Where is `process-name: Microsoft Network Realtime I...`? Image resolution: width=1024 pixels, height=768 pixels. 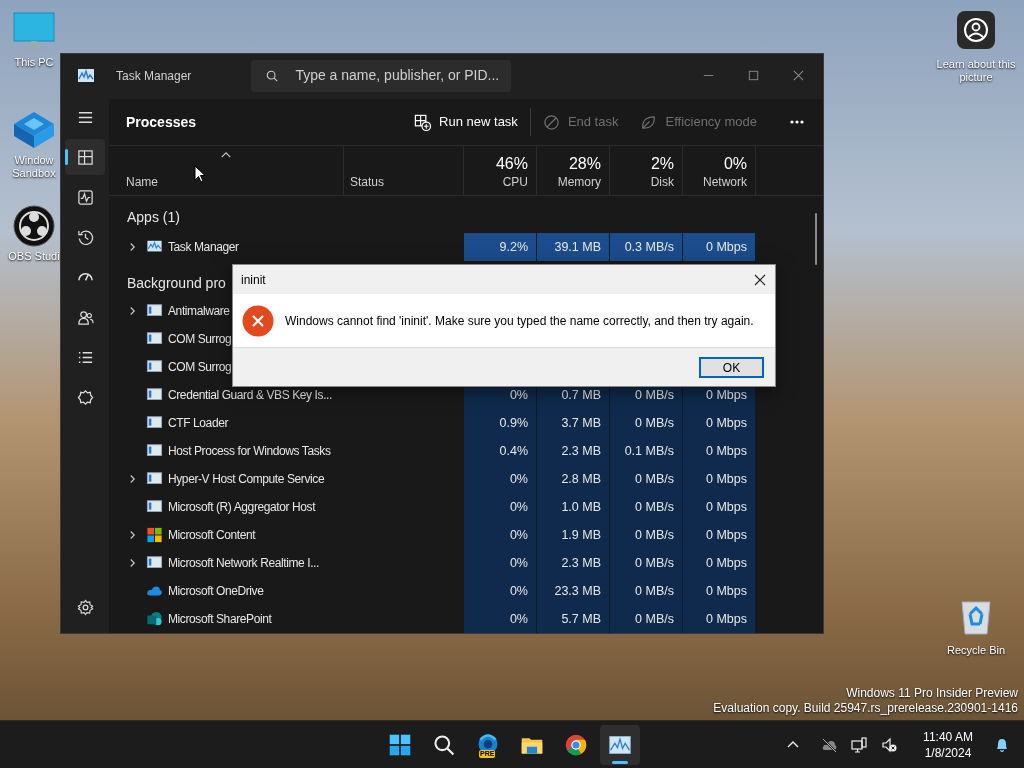 process-name: Microsoft Network Realtime I... is located at coordinates (243, 563).